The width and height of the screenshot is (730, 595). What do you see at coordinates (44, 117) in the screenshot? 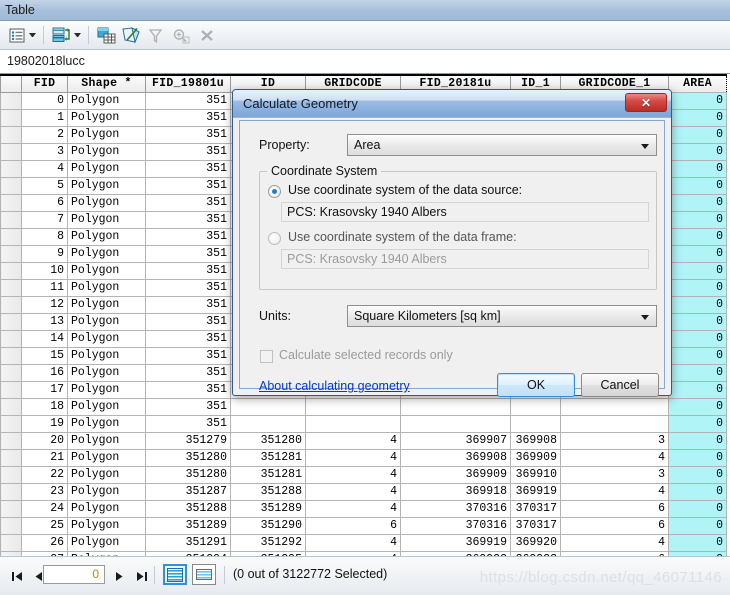
I see `cell-fid: 1` at bounding box center [44, 117].